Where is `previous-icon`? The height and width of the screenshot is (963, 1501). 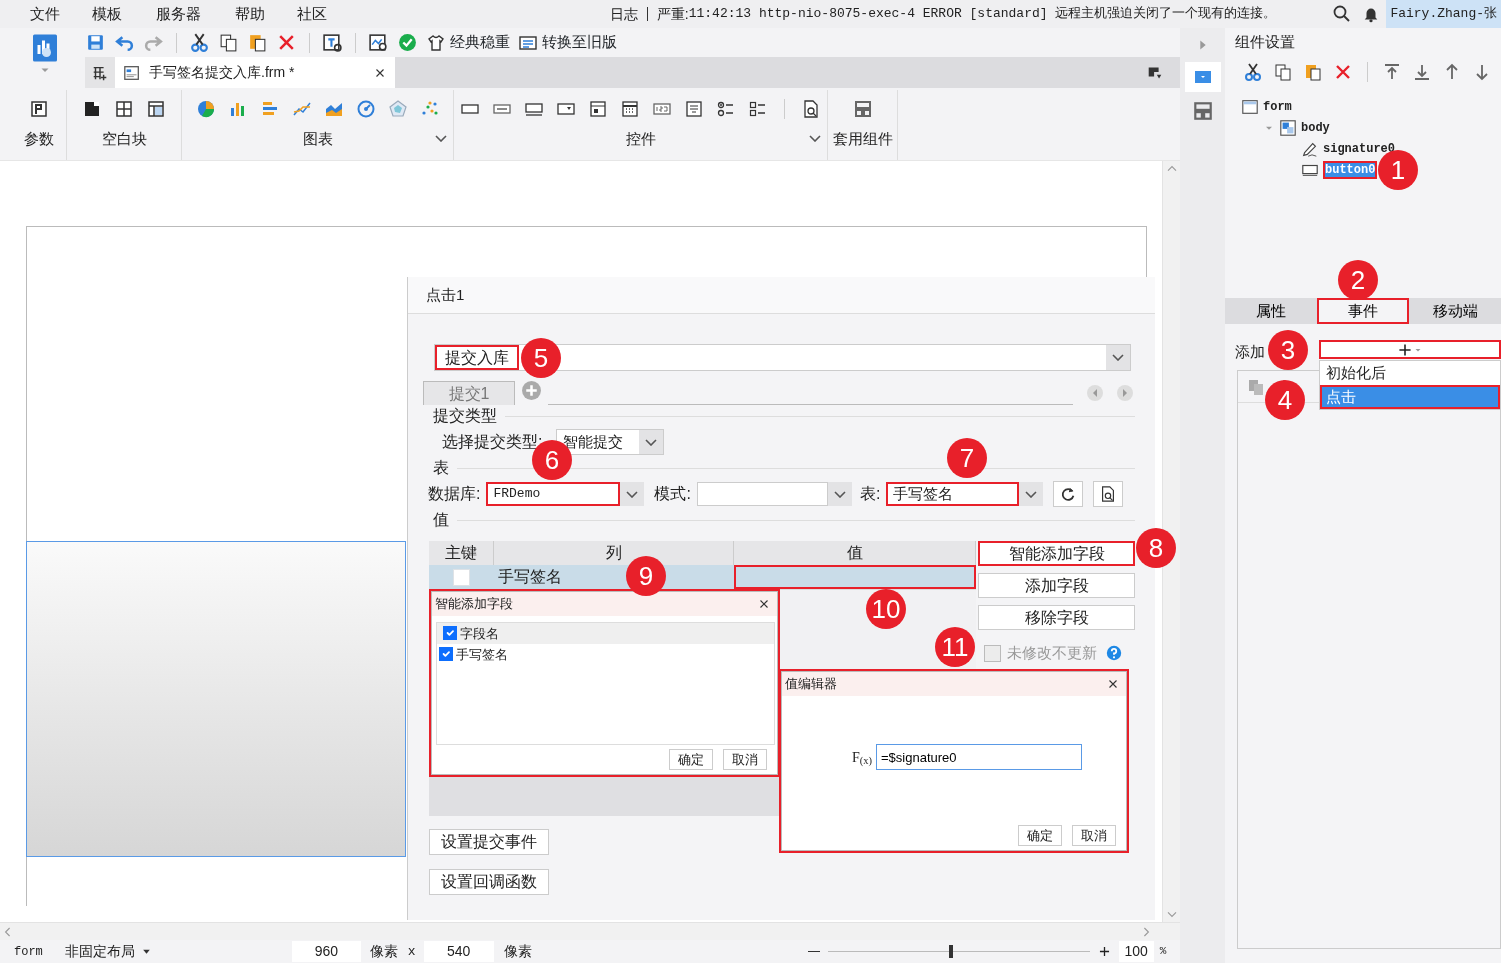 previous-icon is located at coordinates (1095, 393).